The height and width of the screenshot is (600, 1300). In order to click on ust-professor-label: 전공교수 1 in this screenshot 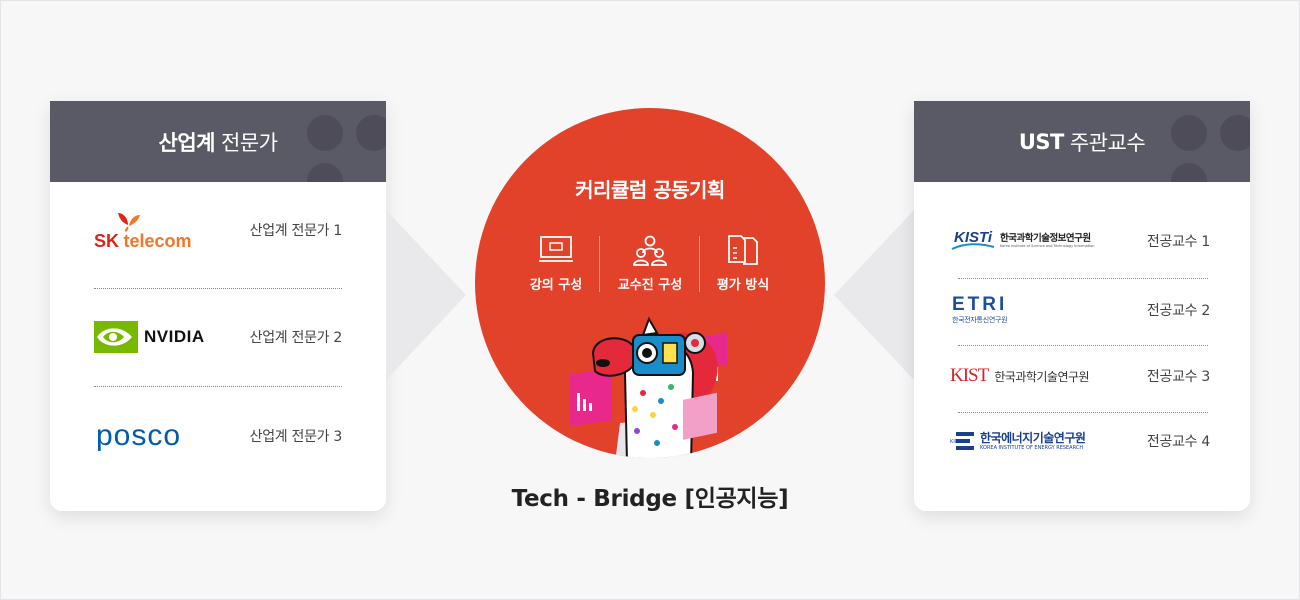, I will do `click(1178, 242)`.